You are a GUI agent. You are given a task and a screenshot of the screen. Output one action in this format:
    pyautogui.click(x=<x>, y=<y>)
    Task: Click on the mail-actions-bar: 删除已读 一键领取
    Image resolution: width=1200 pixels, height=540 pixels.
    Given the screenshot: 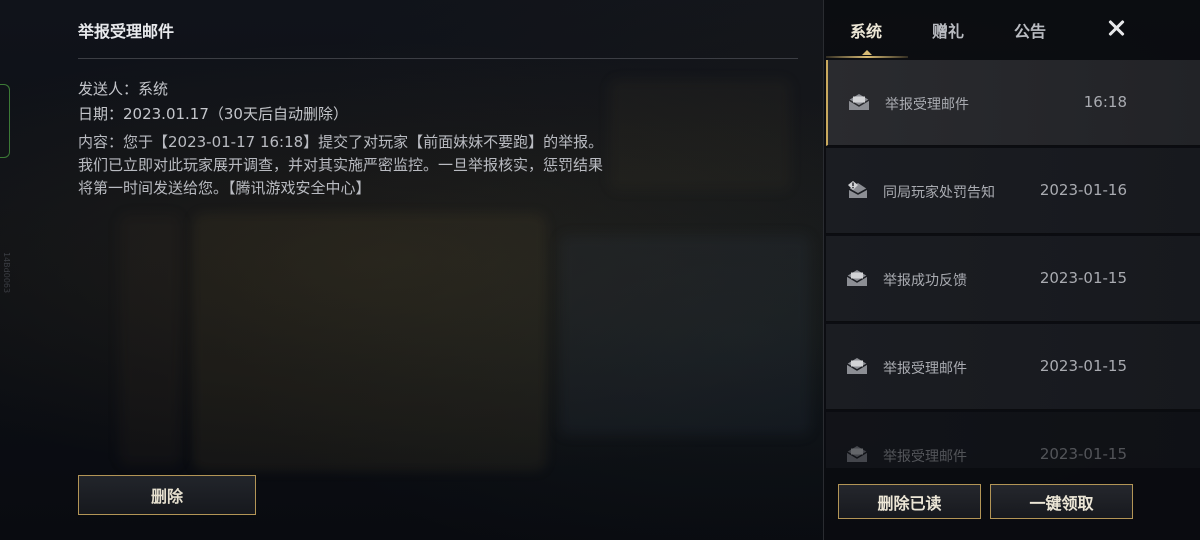 What is the action you would take?
    pyautogui.click(x=1012, y=508)
    